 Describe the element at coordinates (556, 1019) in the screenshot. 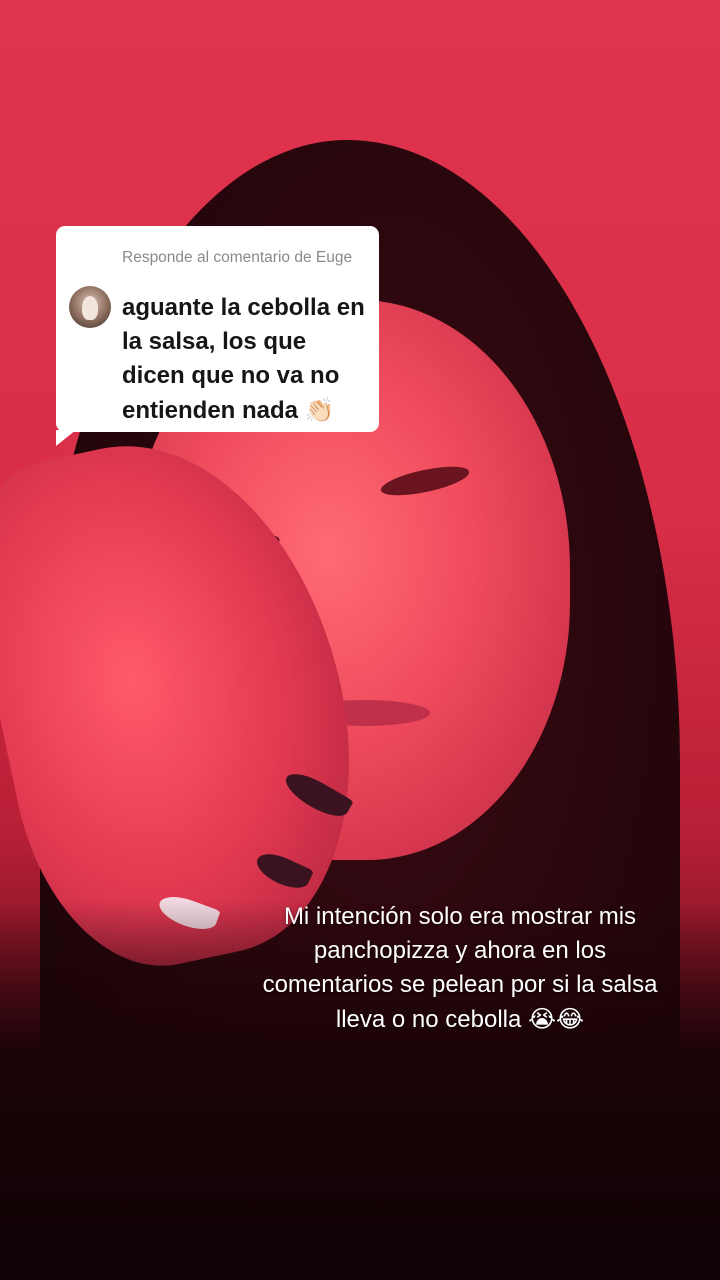

I see `crying-laughing-emoji-icon: 😭😂` at that location.